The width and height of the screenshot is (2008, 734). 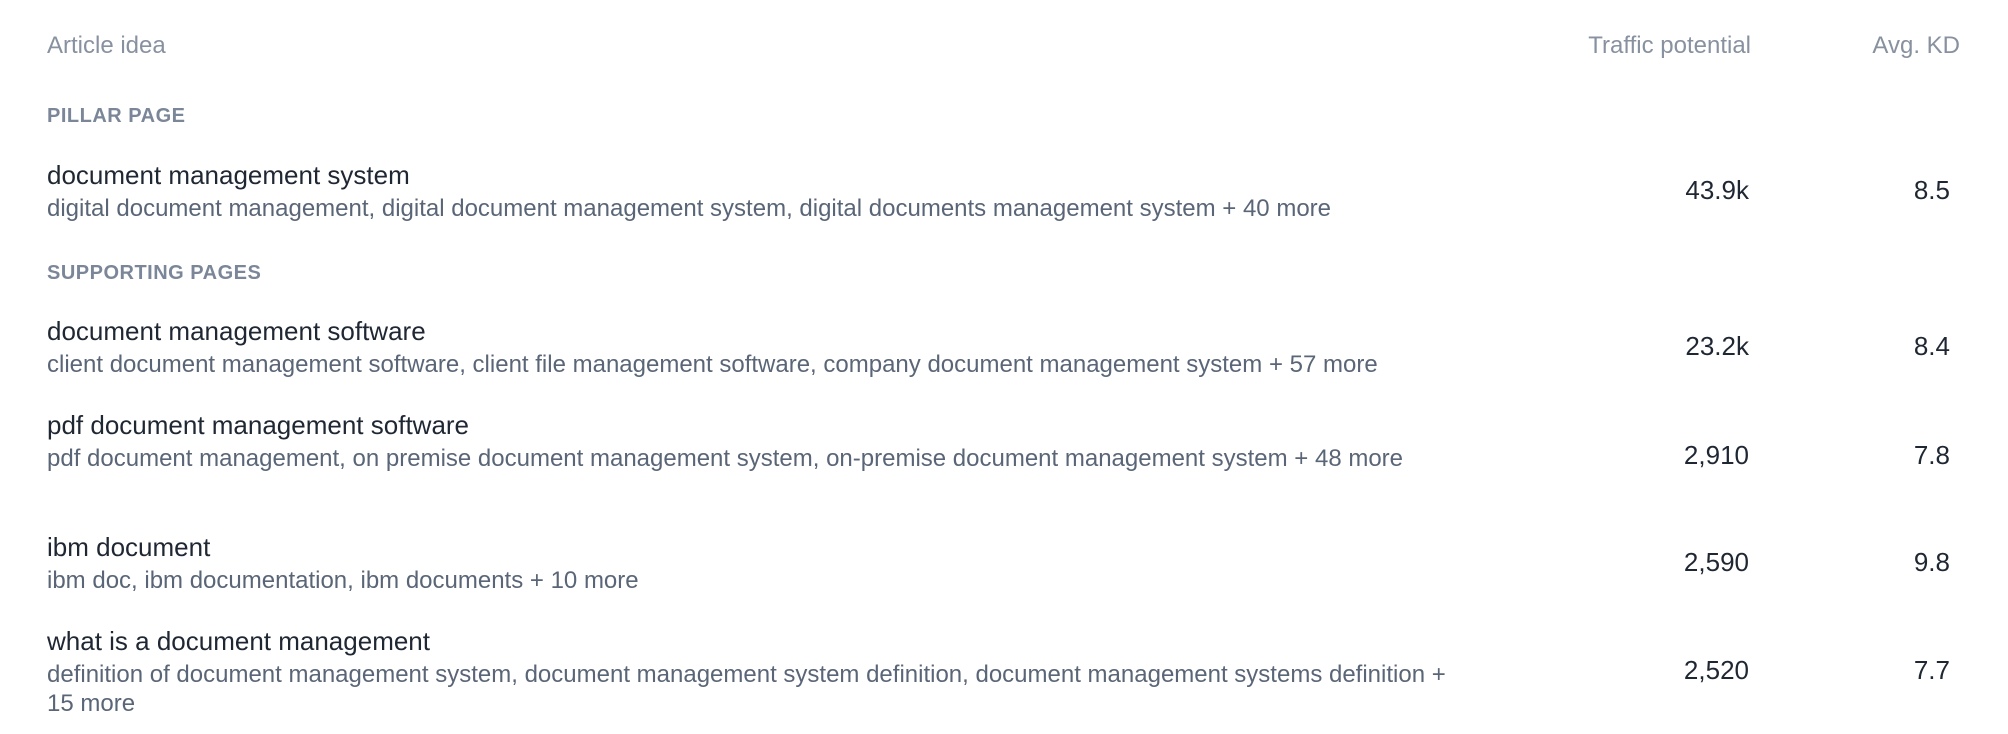 I want to click on traffic-potential-value: 2,910, so click(x=1716, y=455).